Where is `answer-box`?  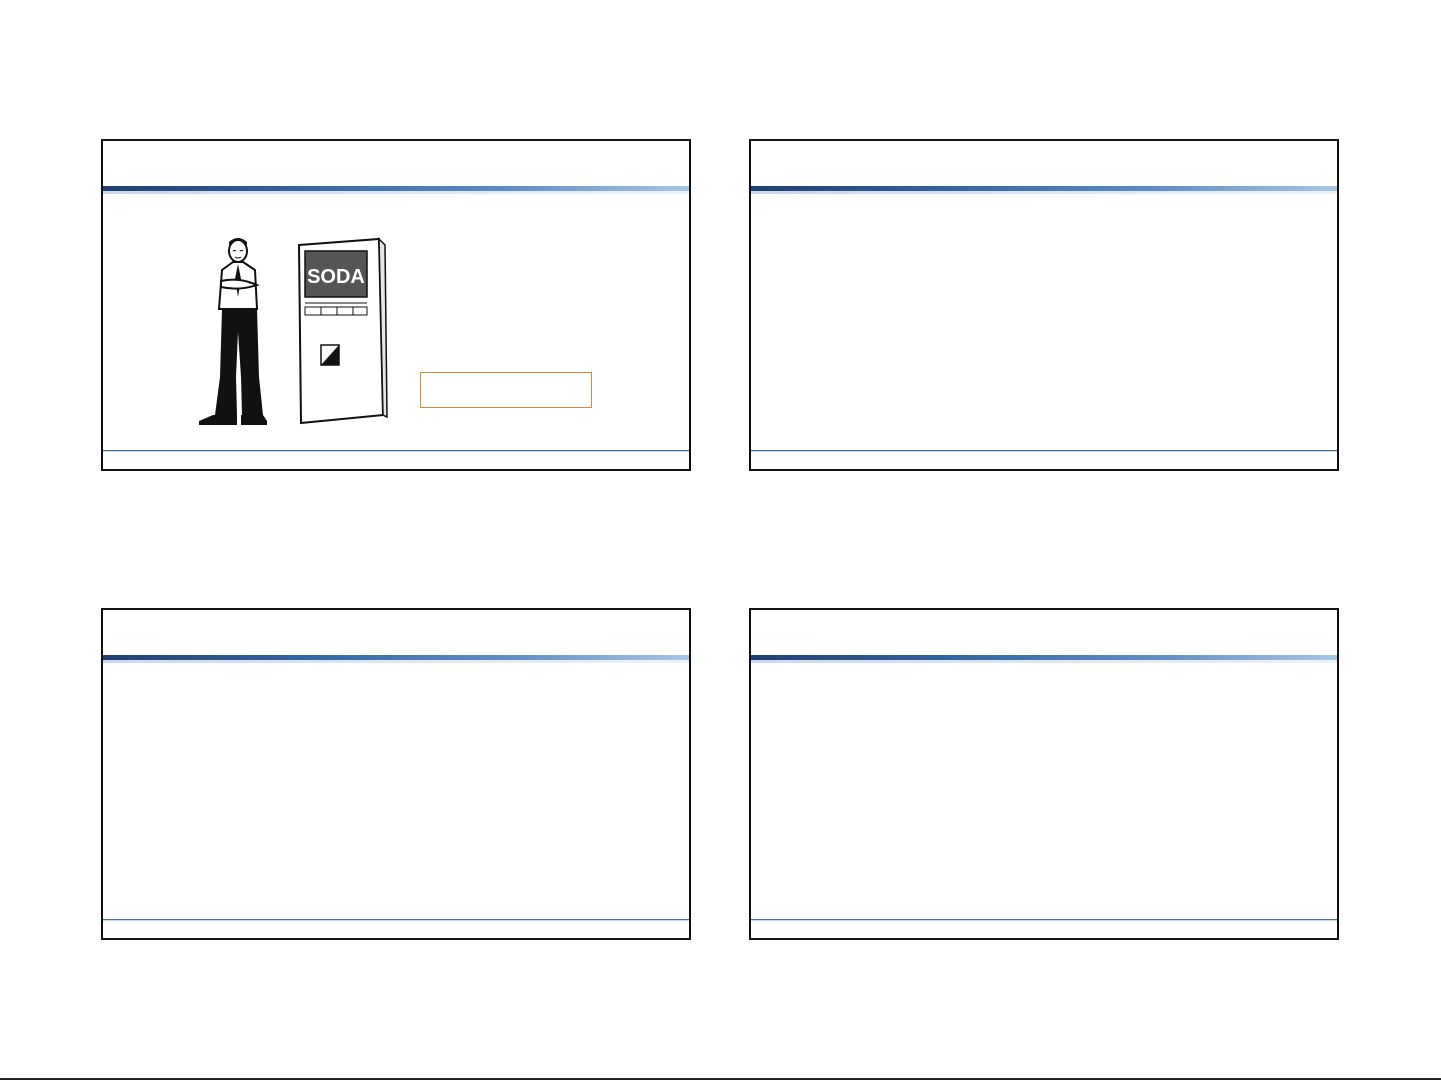 answer-box is located at coordinates (506, 390).